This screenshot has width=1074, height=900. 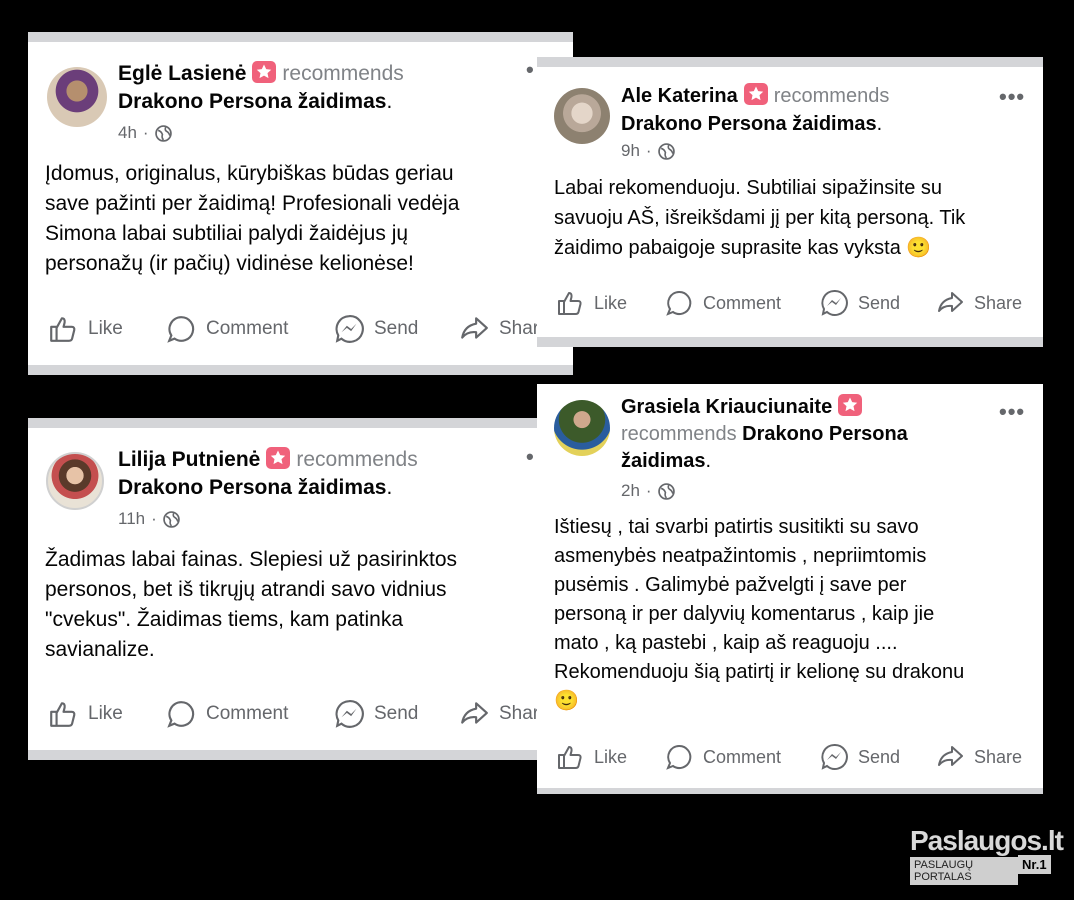 What do you see at coordinates (630, 151) in the screenshot?
I see `timestamp: 9h` at bounding box center [630, 151].